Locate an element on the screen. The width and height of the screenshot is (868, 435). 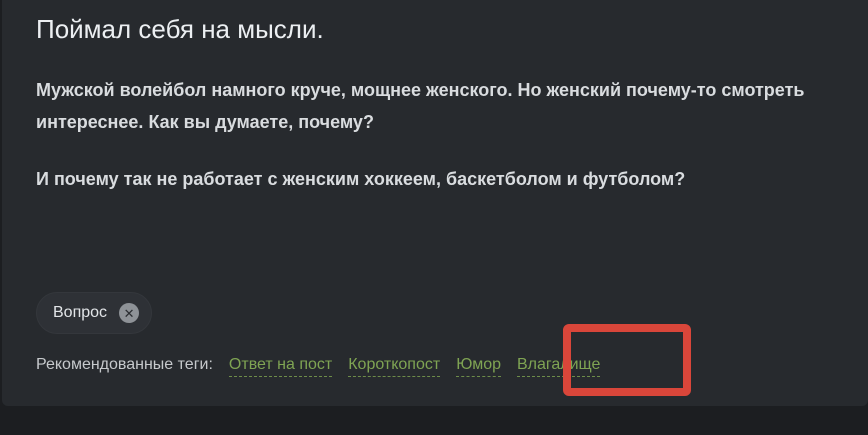
post-title: Поймал себя на мысли. is located at coordinates (180, 29).